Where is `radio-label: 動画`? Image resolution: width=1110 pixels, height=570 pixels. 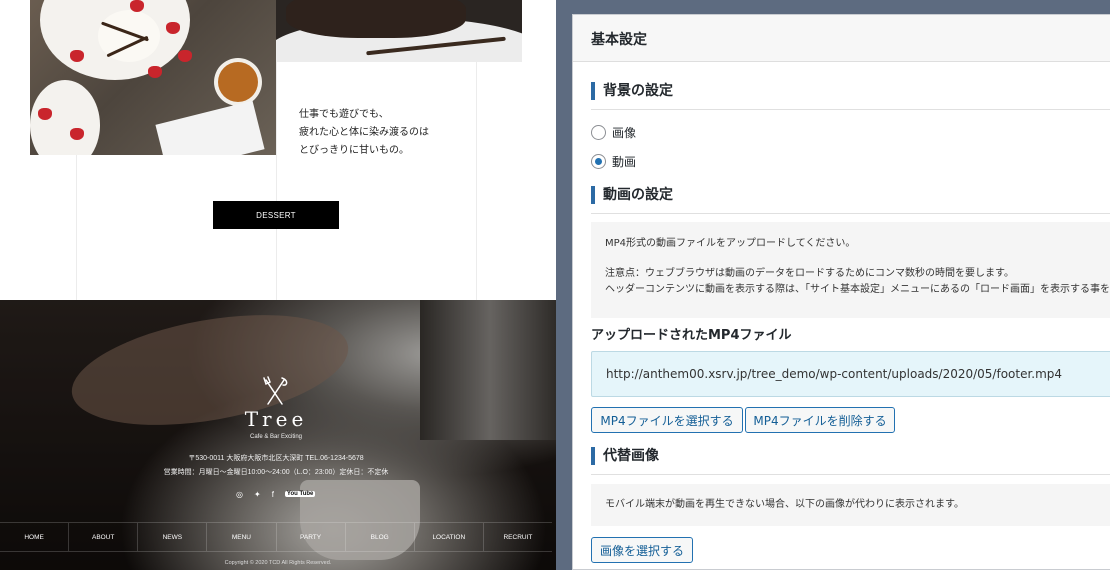 radio-label: 動画 is located at coordinates (624, 162).